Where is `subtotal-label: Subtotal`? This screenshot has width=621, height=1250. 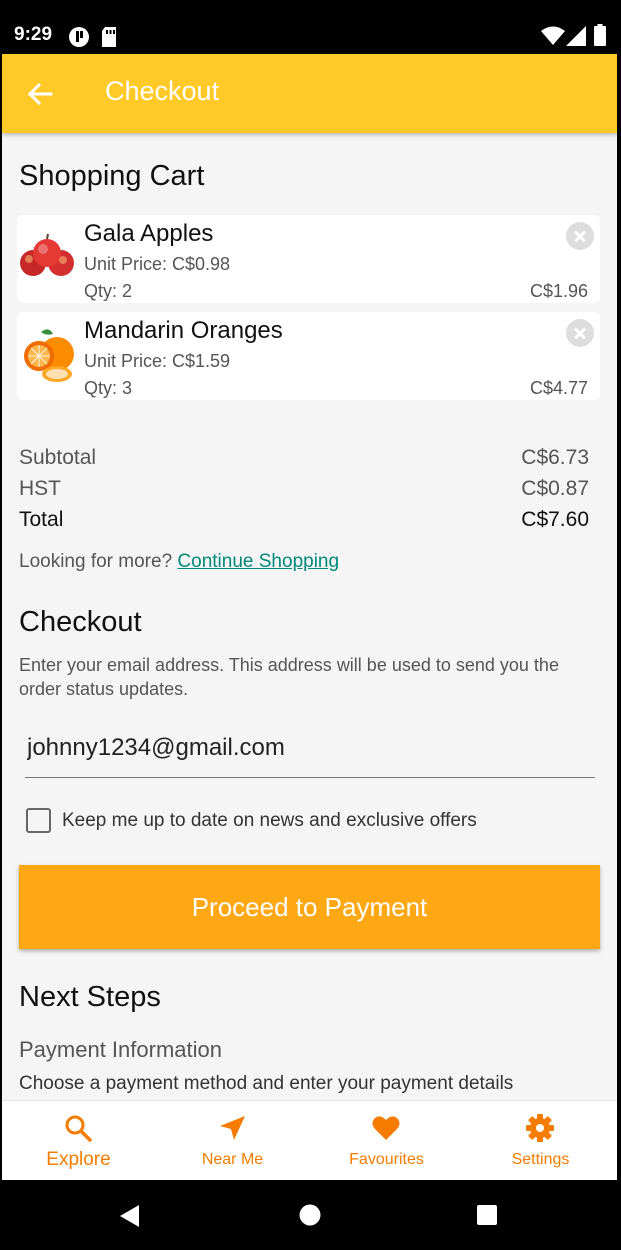
subtotal-label: Subtotal is located at coordinates (58, 457).